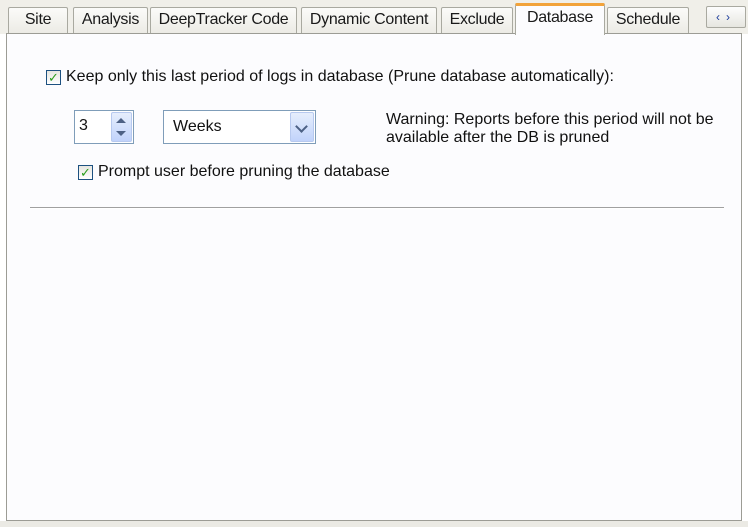 This screenshot has width=748, height=527. Describe the element at coordinates (223, 20) in the screenshot. I see `tab-deeptracker-code: DeepTracker Code` at that location.